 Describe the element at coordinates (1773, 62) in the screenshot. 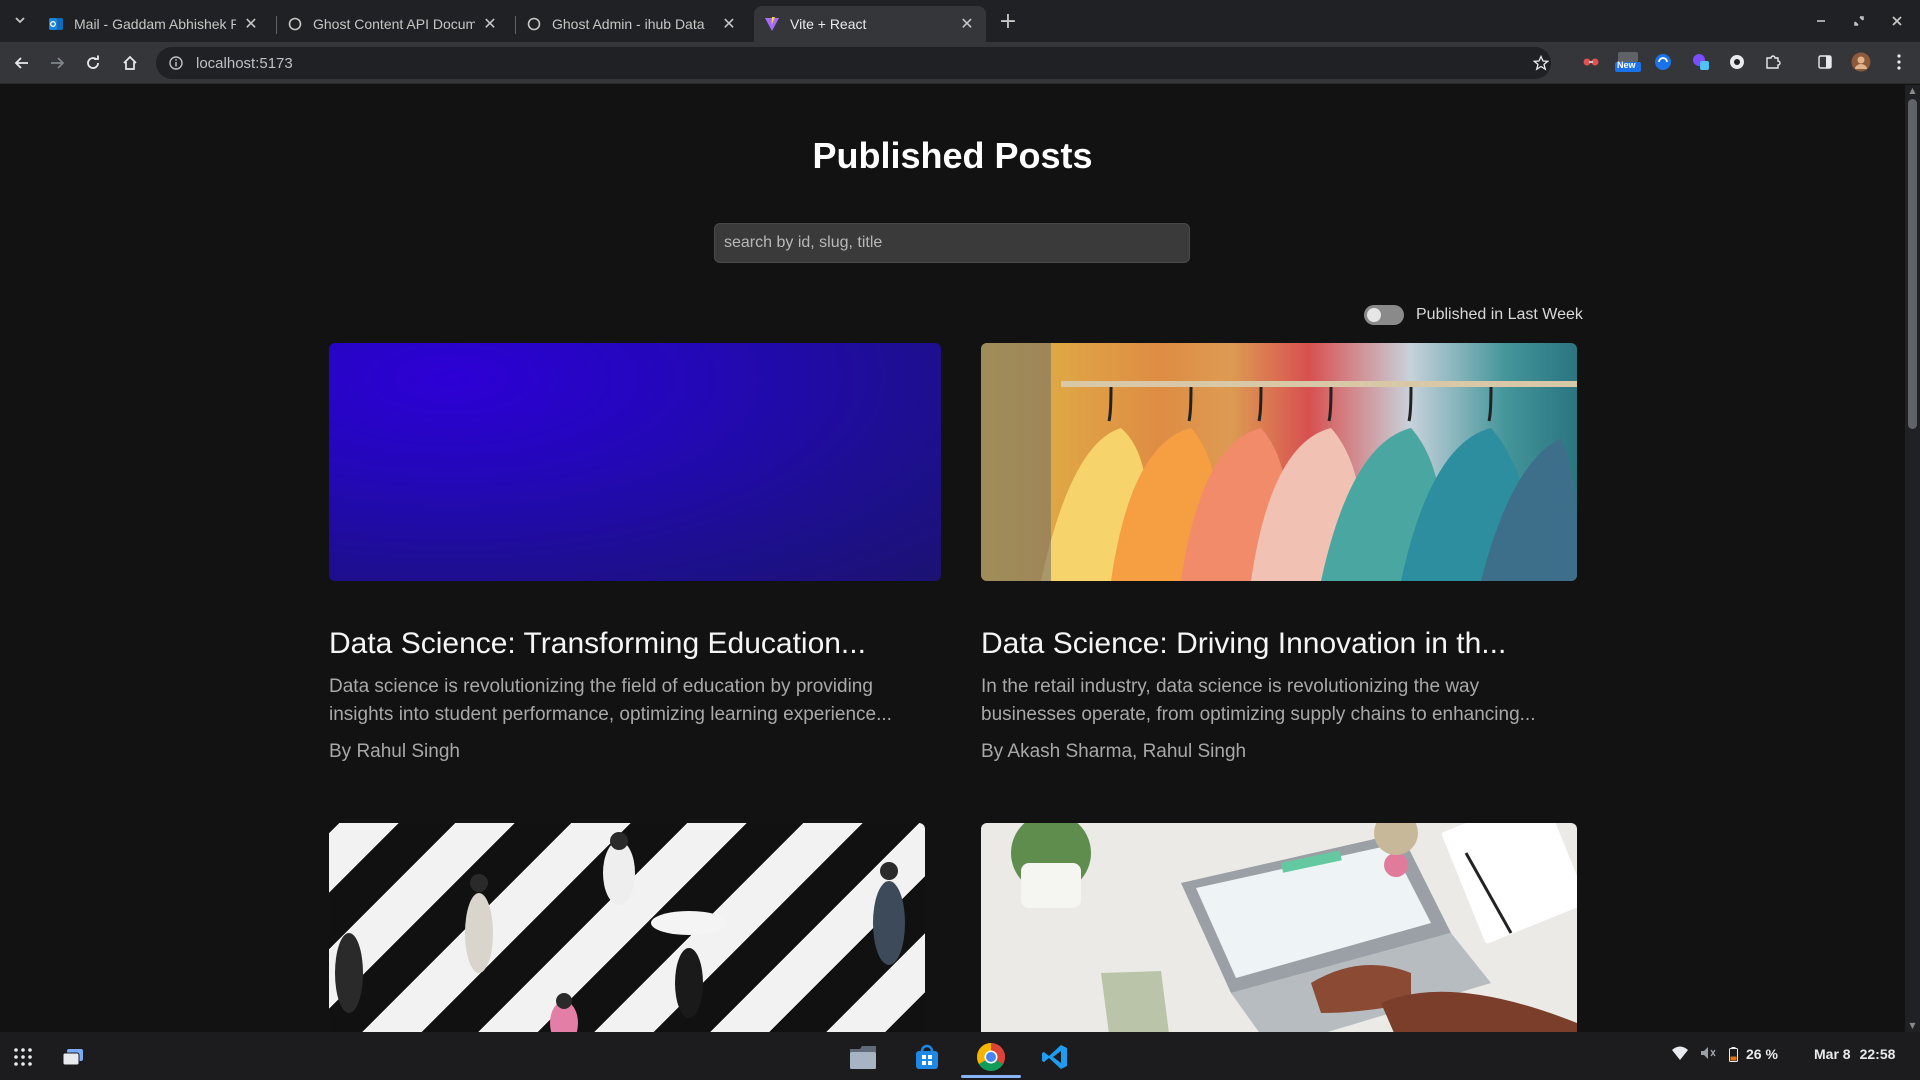

I see `extensions-puzzle-icon` at that location.